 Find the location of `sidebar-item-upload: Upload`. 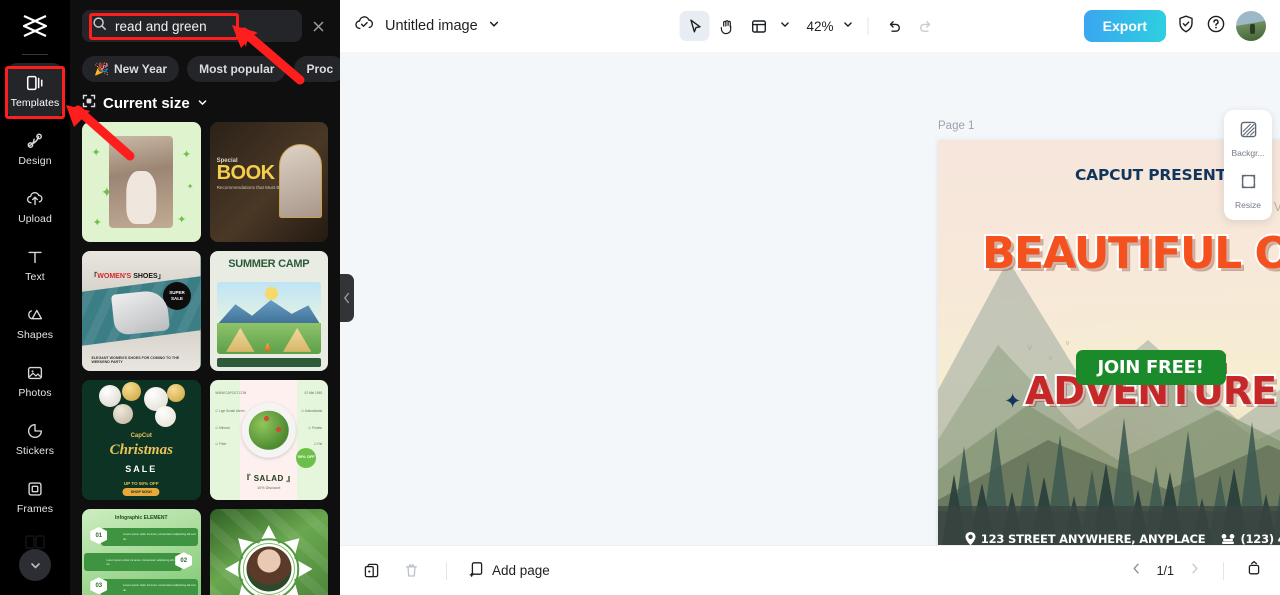

sidebar-item-upload: Upload is located at coordinates (35, 207).